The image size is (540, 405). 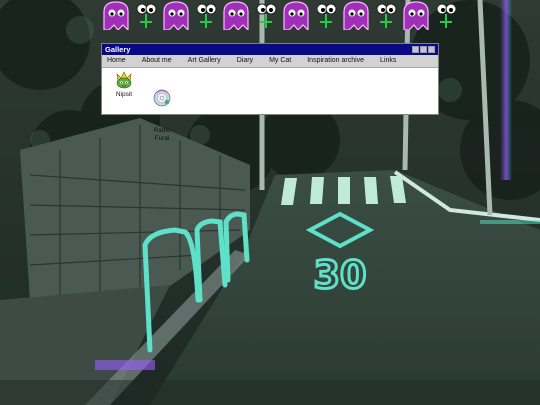 I want to click on decorative-banner, so click(x=320, y=15).